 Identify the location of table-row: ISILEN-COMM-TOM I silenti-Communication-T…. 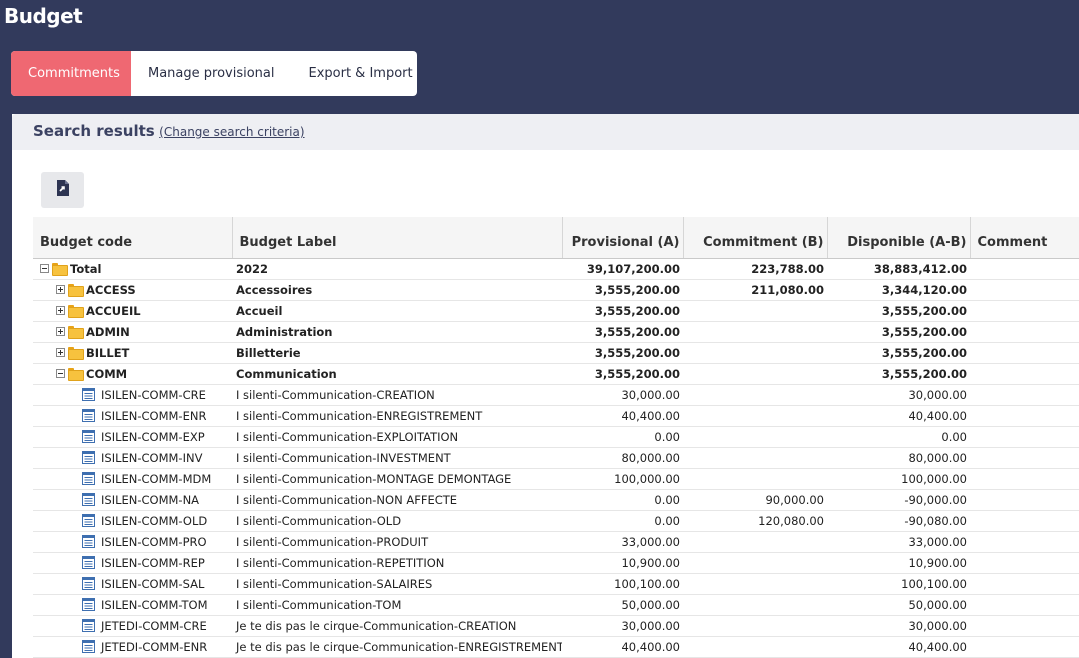
(556, 605).